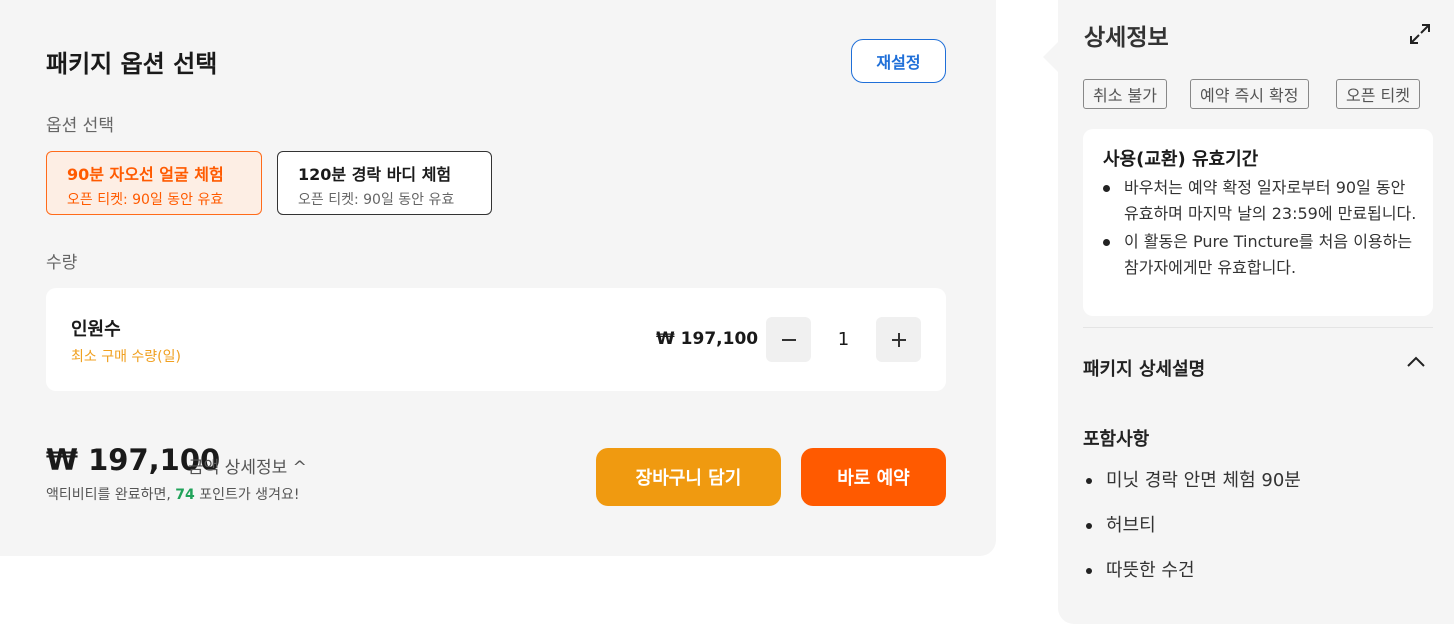 The image size is (1454, 624). What do you see at coordinates (843, 339) in the screenshot?
I see `quantity-value: 1` at bounding box center [843, 339].